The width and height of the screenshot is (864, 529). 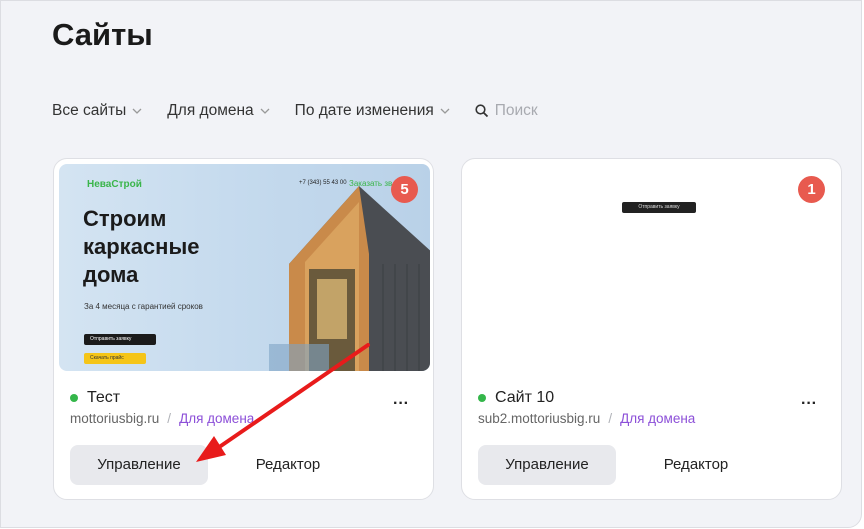 I want to click on page-title: Сайты, so click(x=102, y=34).